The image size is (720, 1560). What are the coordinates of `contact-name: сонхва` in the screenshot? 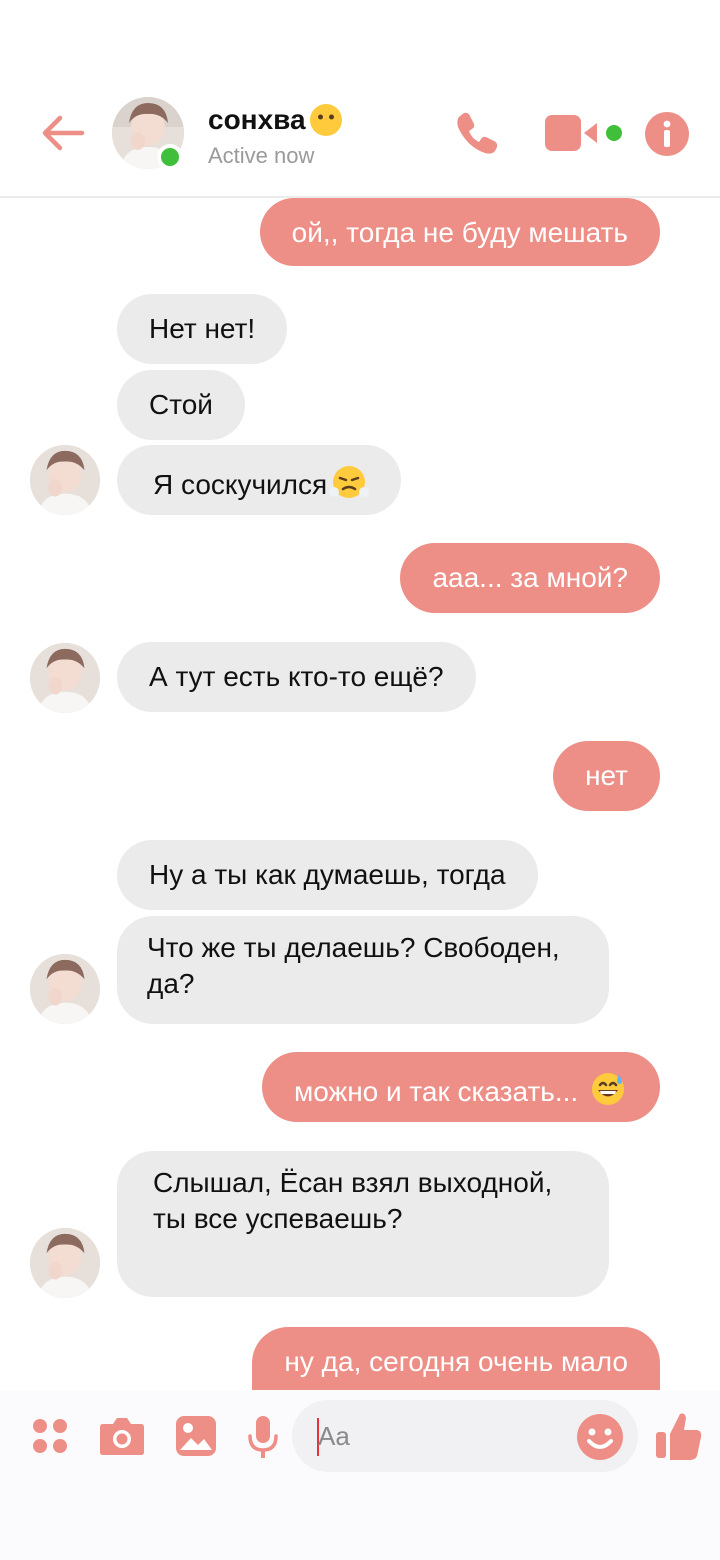 It's located at (276, 120).